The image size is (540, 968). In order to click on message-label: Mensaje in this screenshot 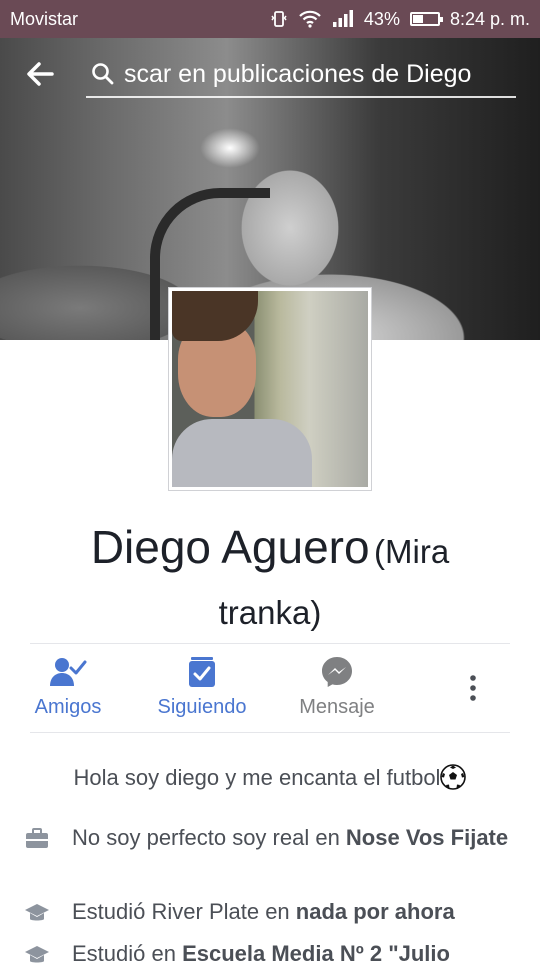, I will do `click(337, 707)`.